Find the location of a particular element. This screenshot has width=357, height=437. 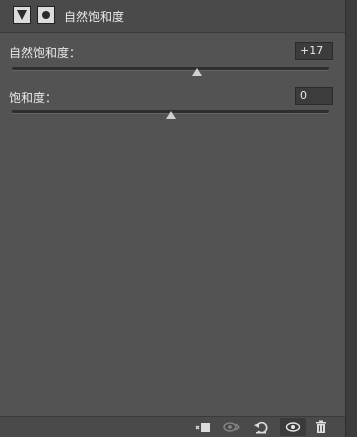

toggle-visibility-button is located at coordinates (293, 427).